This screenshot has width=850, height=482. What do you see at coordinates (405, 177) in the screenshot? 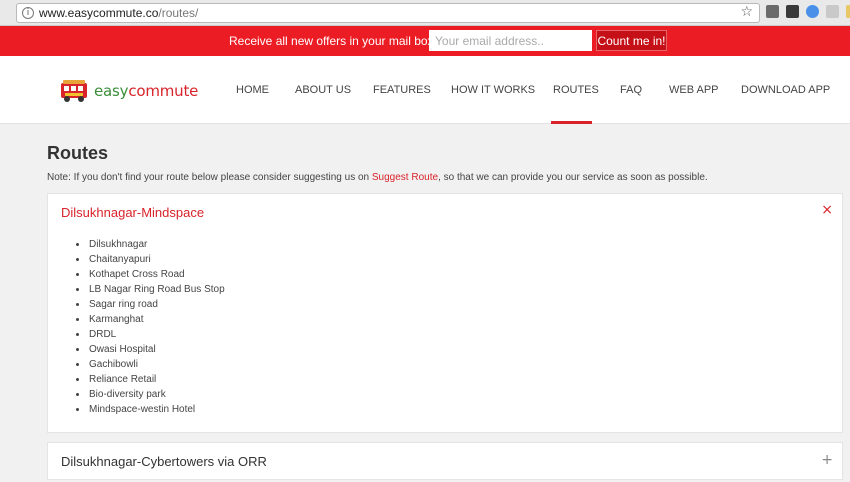
I see `suggest-route-link: Suggest Route` at bounding box center [405, 177].